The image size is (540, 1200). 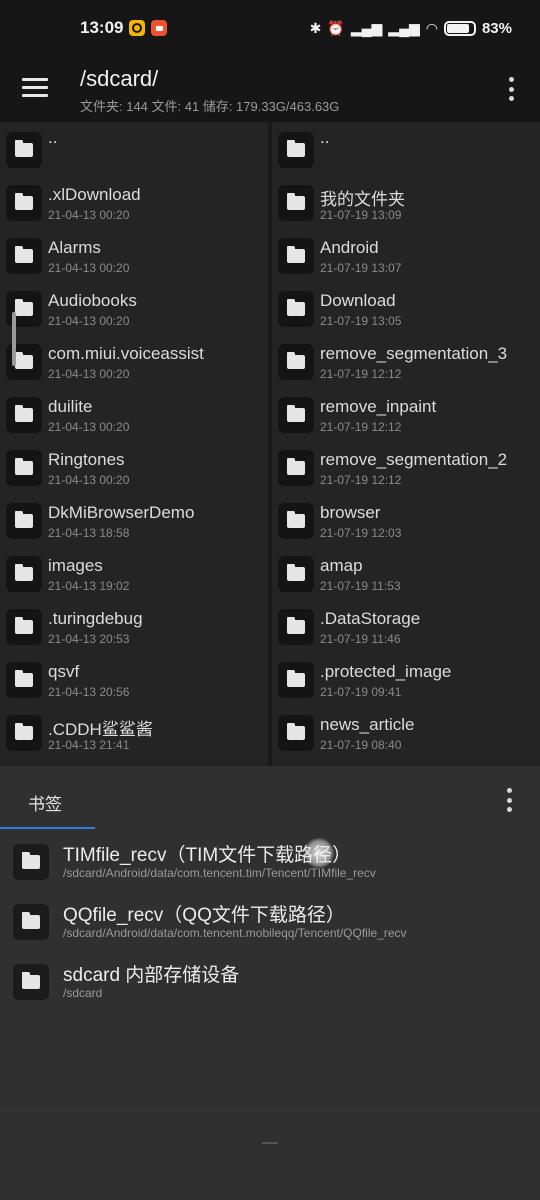 I want to click on folder-row: com.miui.voiceassist 21-04-13 00:20, so click(x=134, y=360).